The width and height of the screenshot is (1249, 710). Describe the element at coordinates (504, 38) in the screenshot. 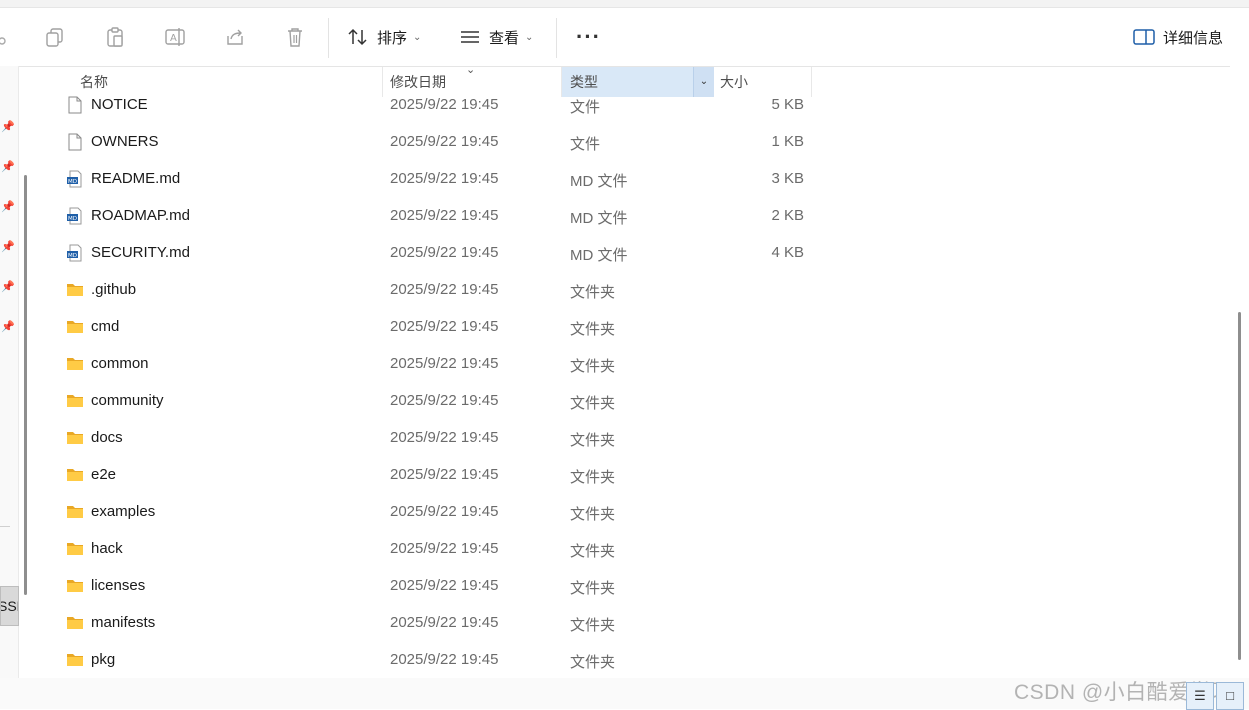

I see `view-label: 查看` at that location.